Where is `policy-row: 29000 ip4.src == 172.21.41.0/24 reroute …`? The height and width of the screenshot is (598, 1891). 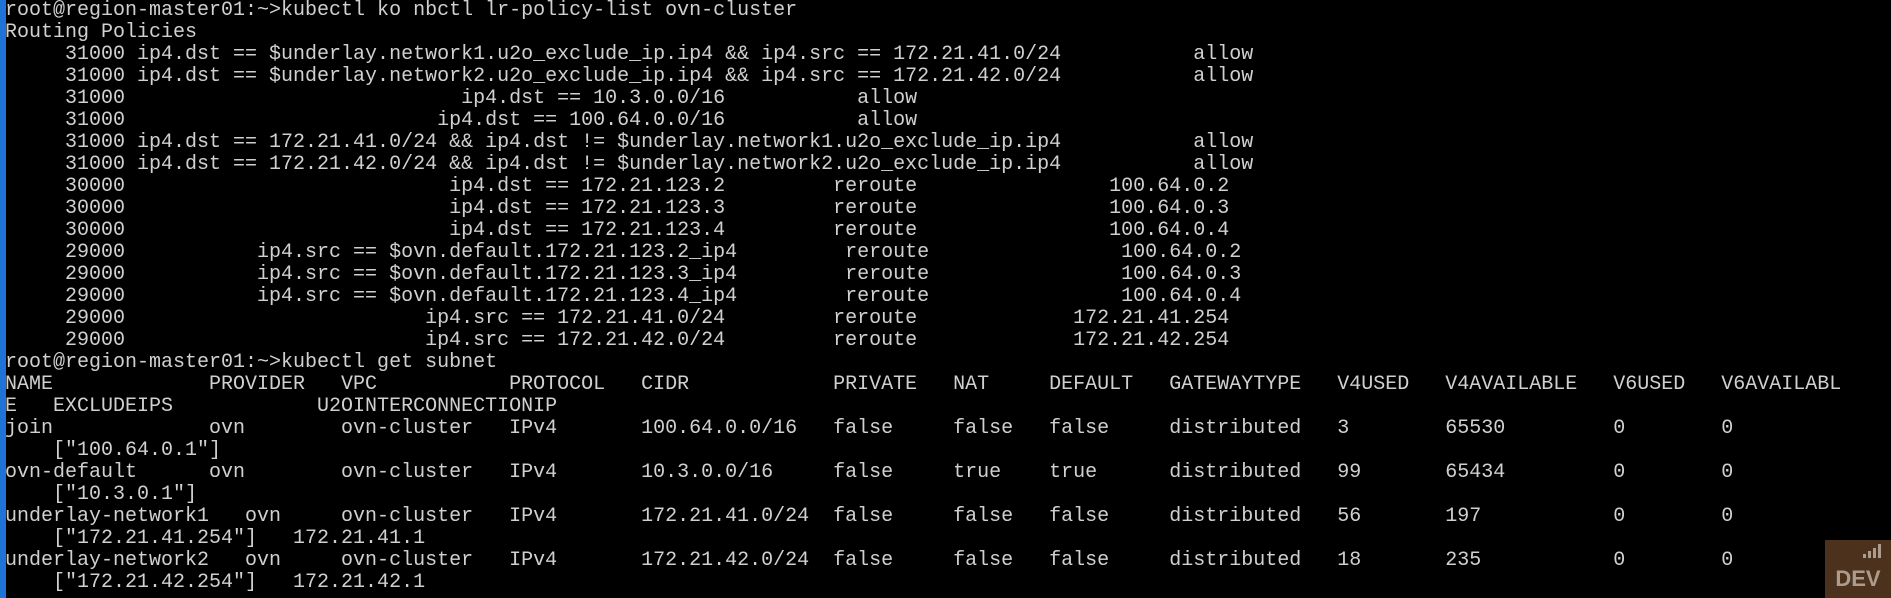 policy-row: 29000 ip4.src == 172.21.41.0/24 reroute … is located at coordinates (617, 319).